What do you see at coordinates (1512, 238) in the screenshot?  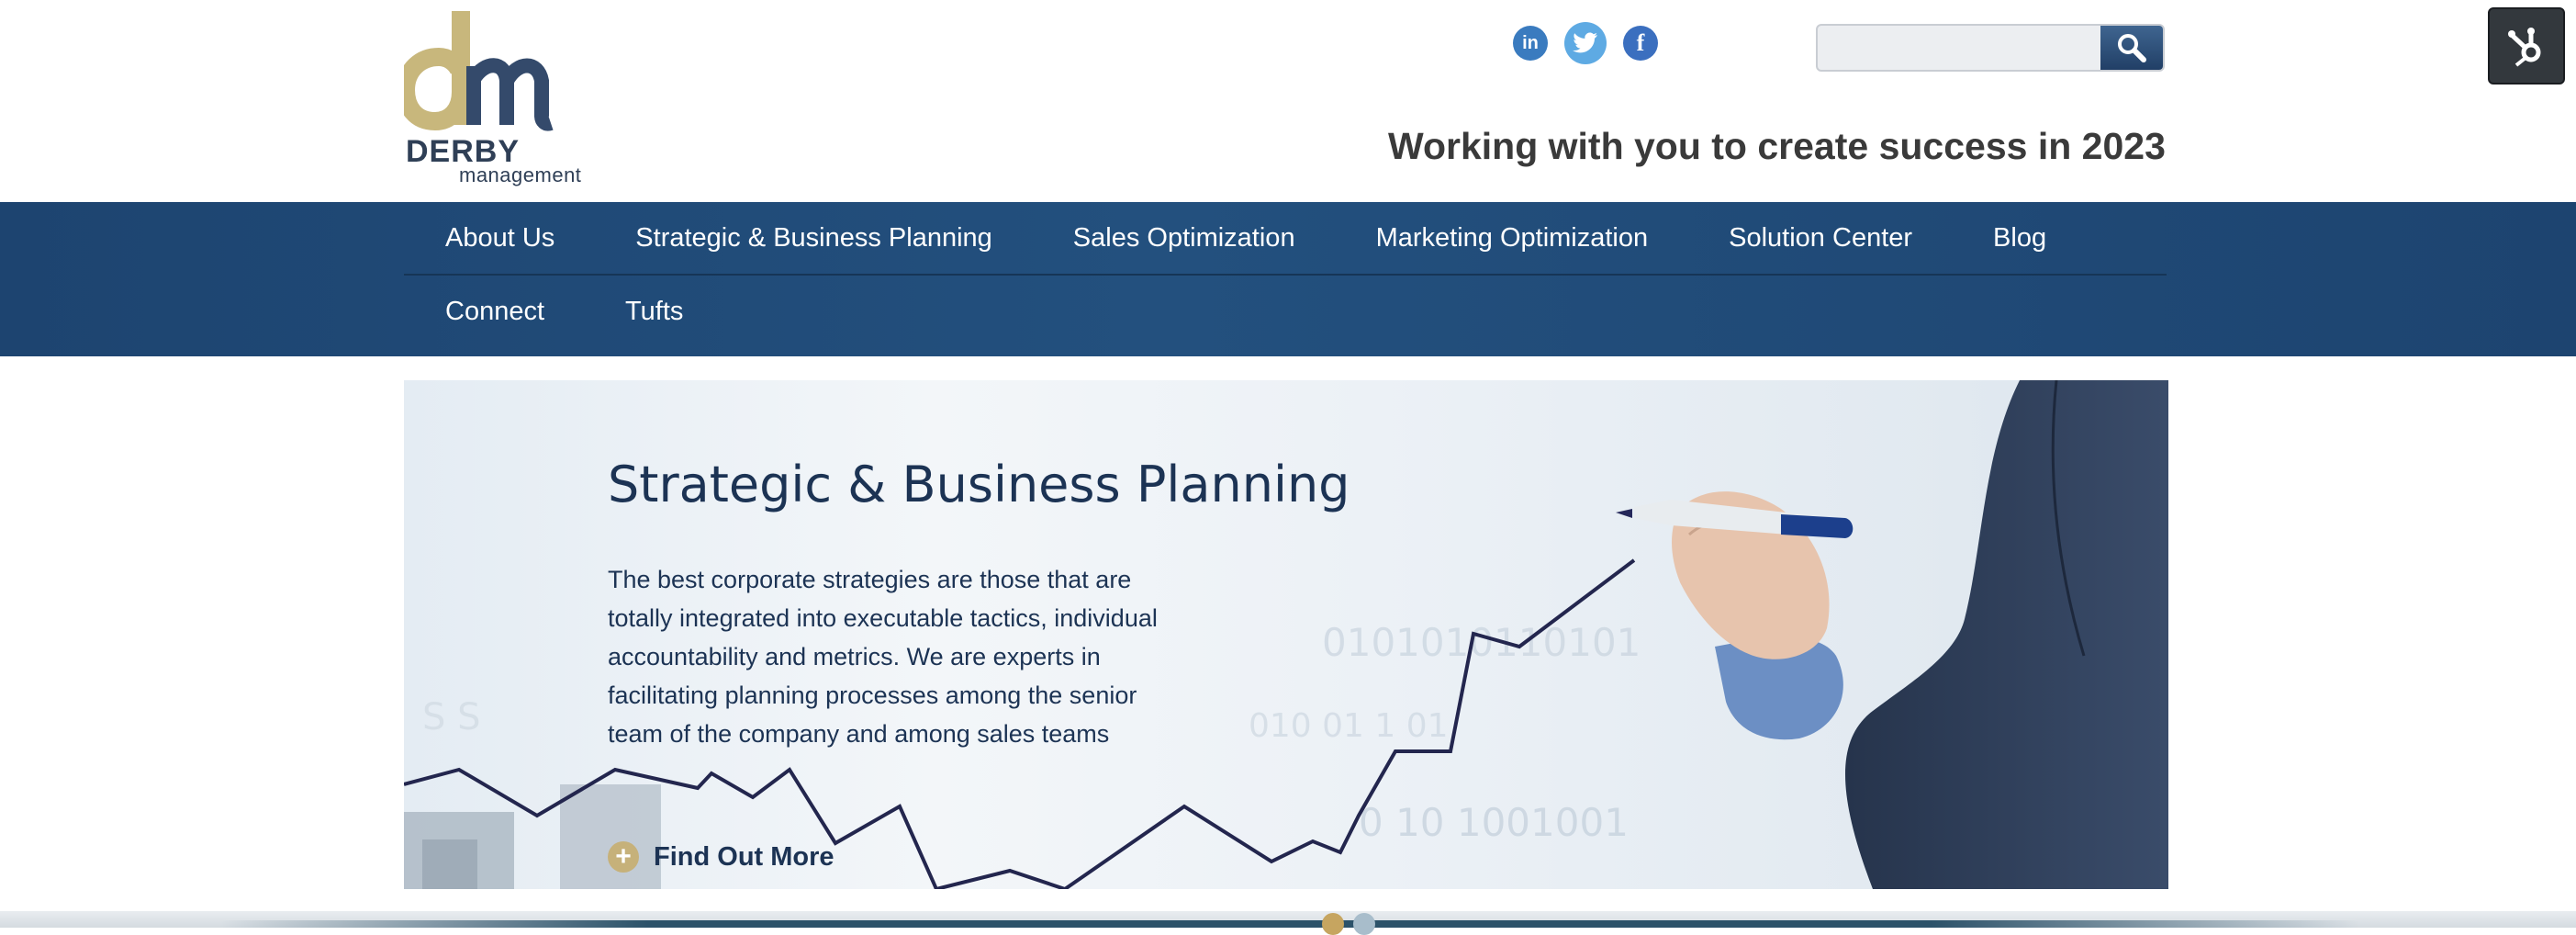 I see `nav-item-marketing-optimization: Marketing Optimization` at bounding box center [1512, 238].